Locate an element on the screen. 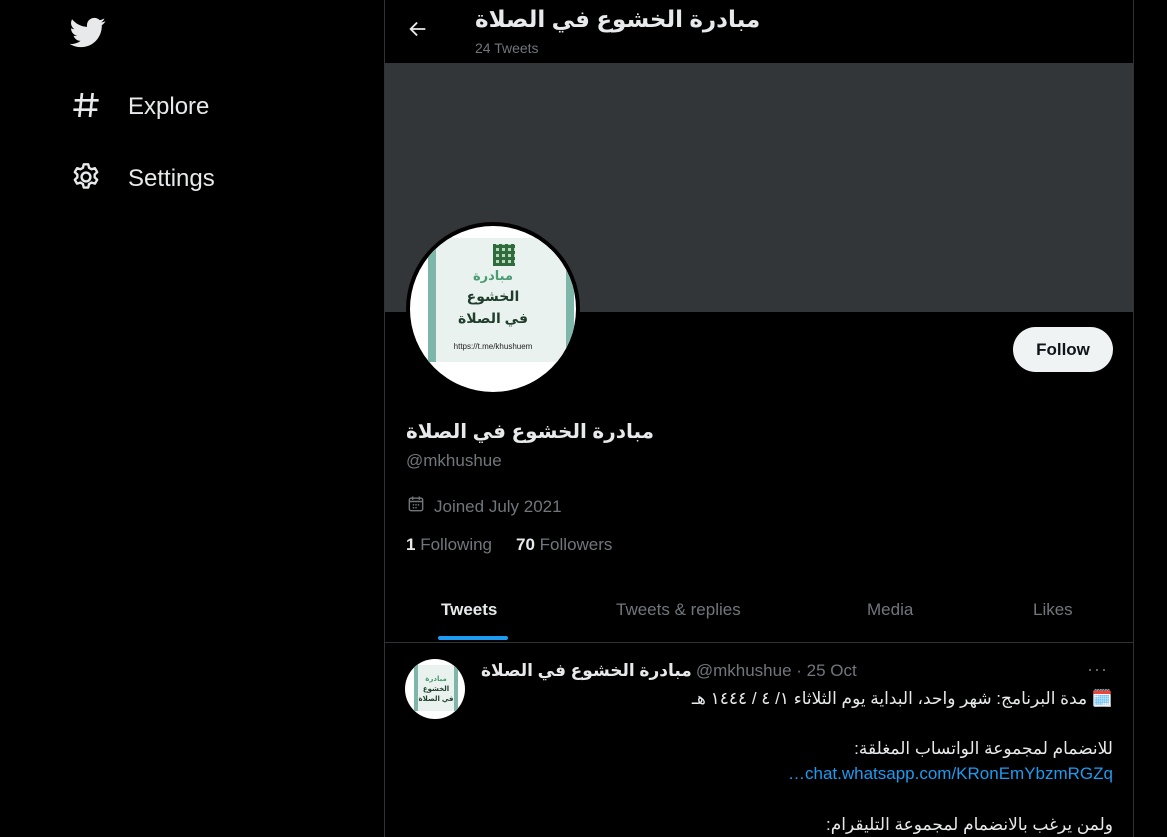 This screenshot has height=837, width=1167. tweet-avatar: مبادرة الخشوع في الصلاة is located at coordinates (435, 689).